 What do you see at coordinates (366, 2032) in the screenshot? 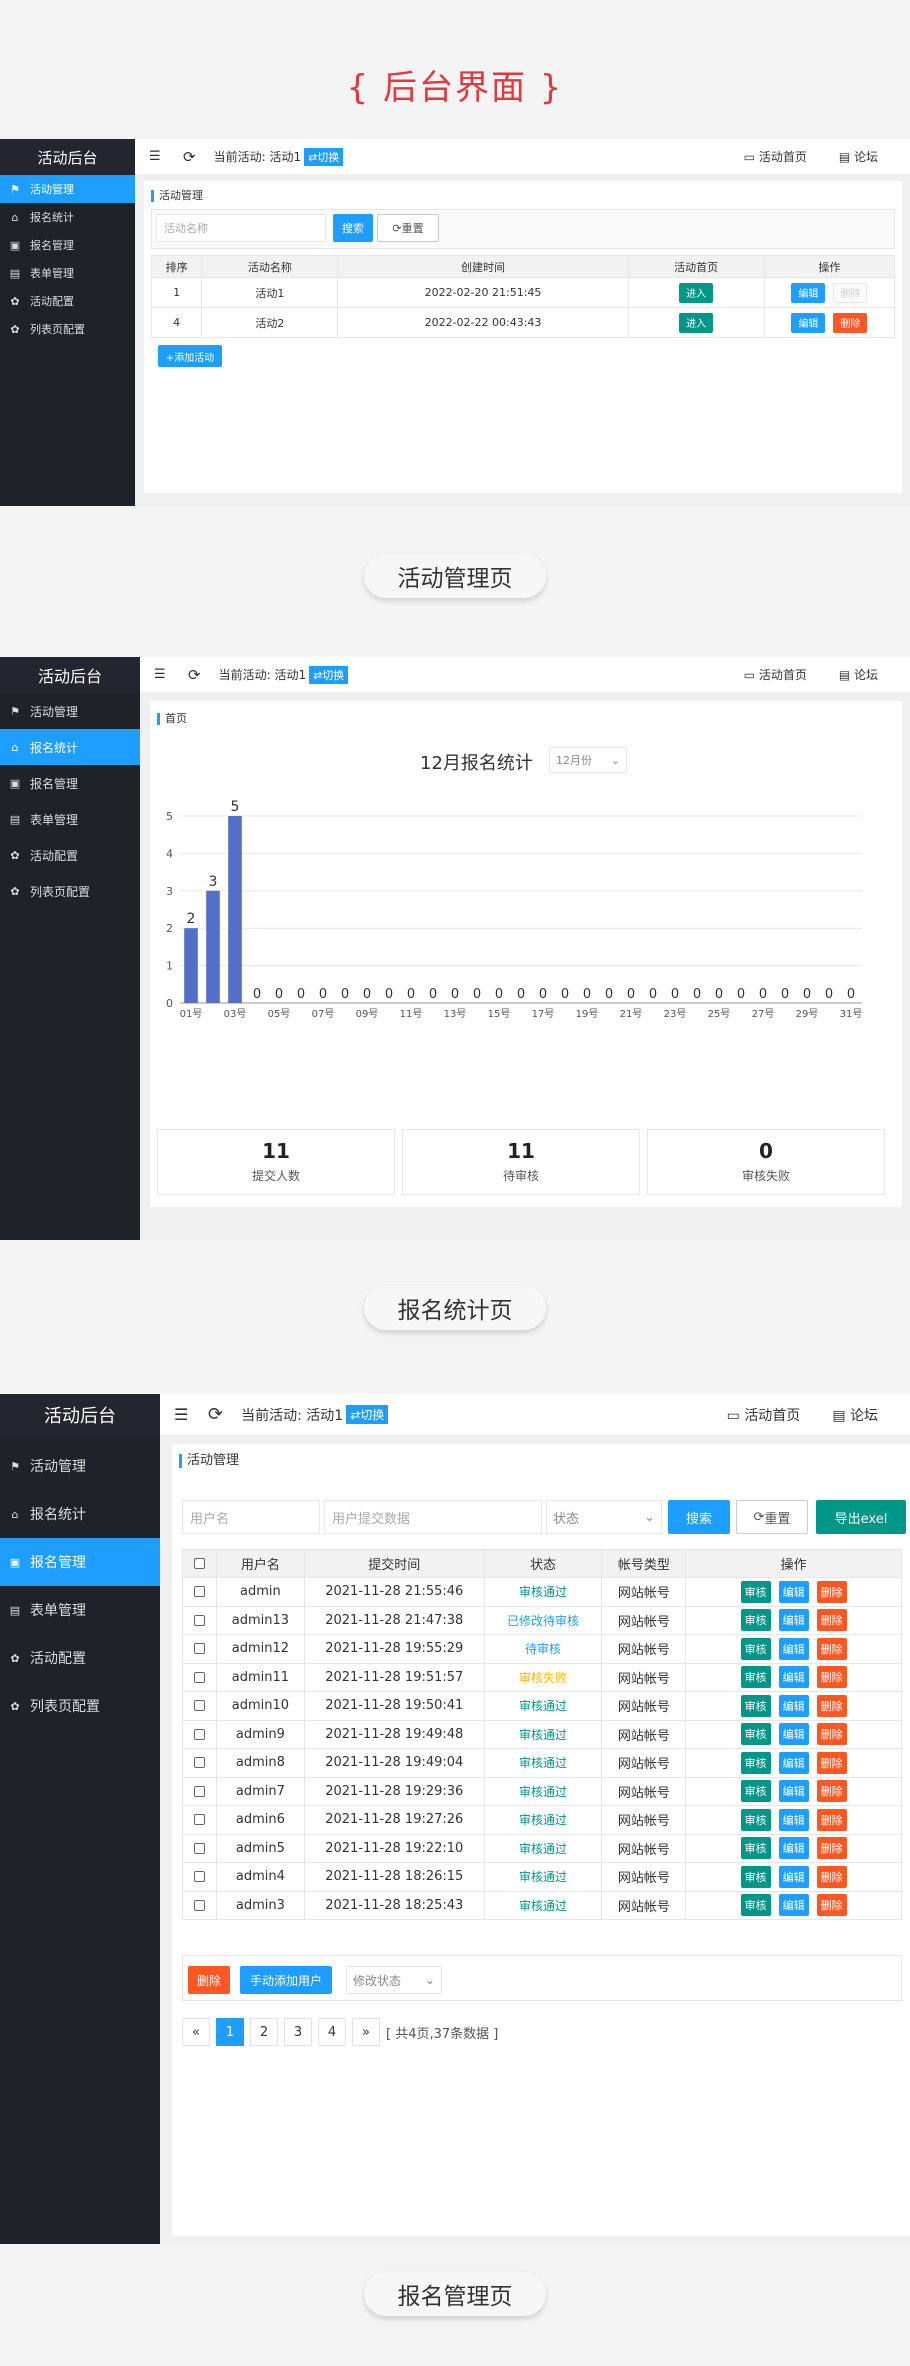
I see `next-page-button: »` at bounding box center [366, 2032].